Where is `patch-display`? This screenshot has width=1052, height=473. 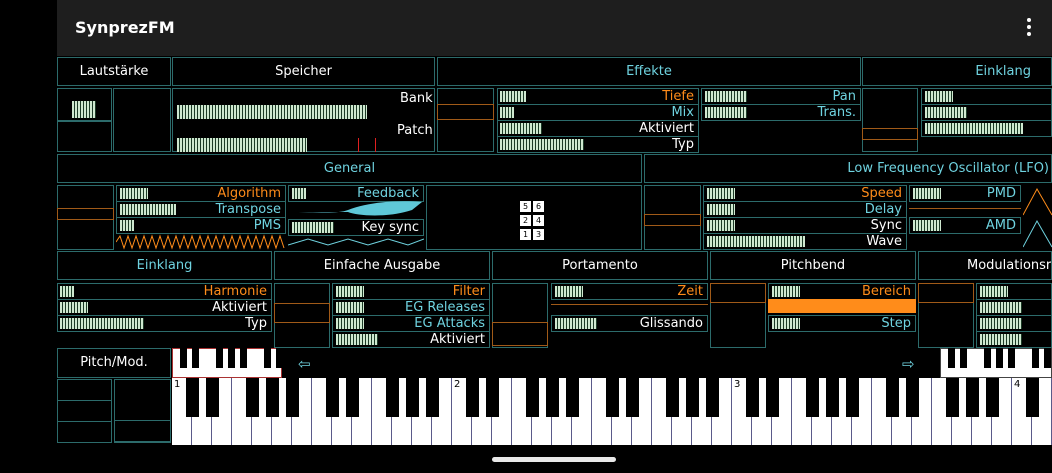
patch-display is located at coordinates (242, 145).